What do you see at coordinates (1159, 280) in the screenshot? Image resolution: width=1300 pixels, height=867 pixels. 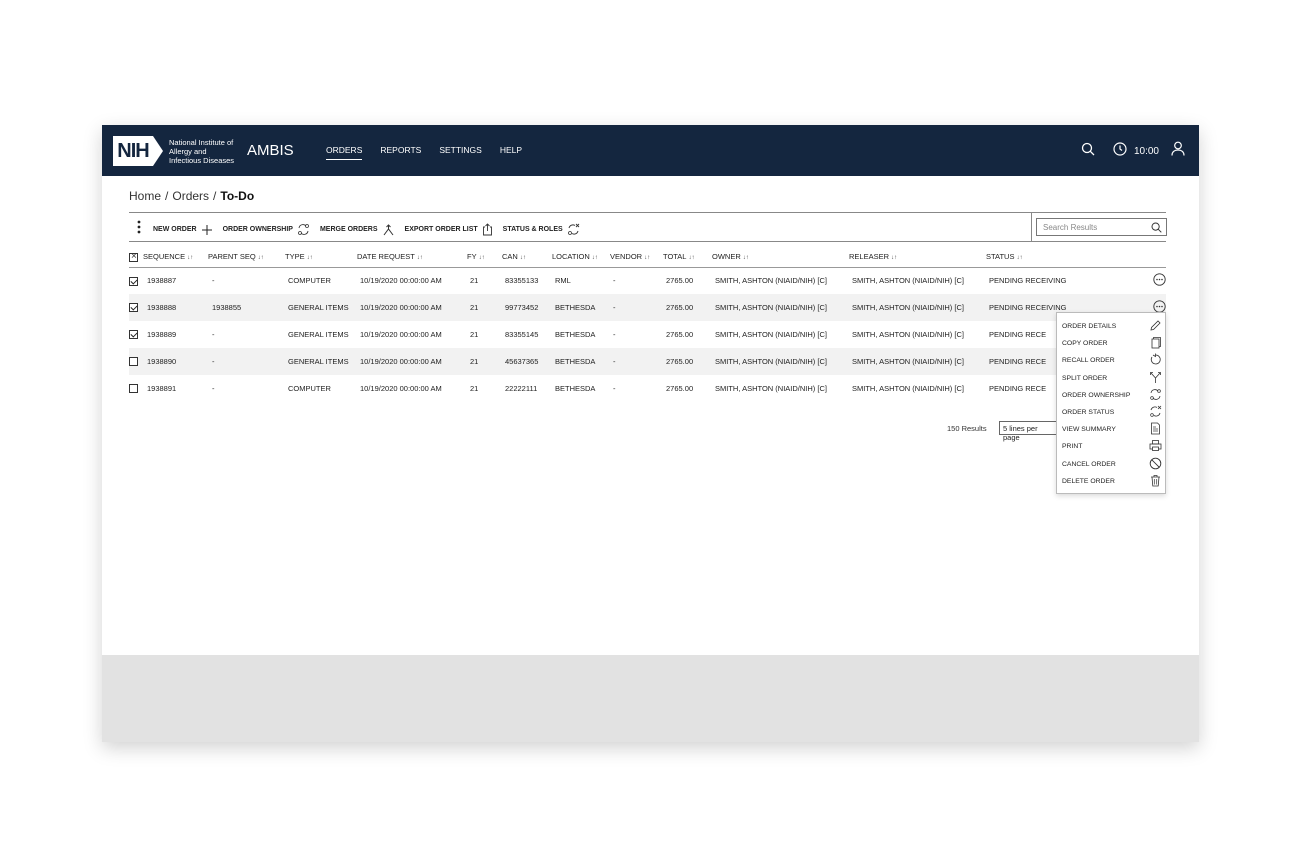 I see `more-options-icon` at bounding box center [1159, 280].